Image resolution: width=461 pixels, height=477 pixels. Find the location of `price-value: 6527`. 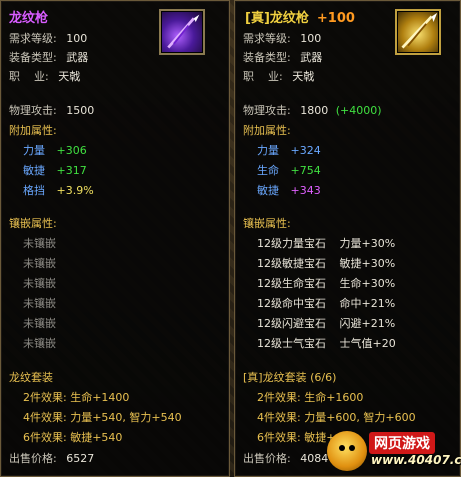

price-value: 6527 is located at coordinates (80, 458).